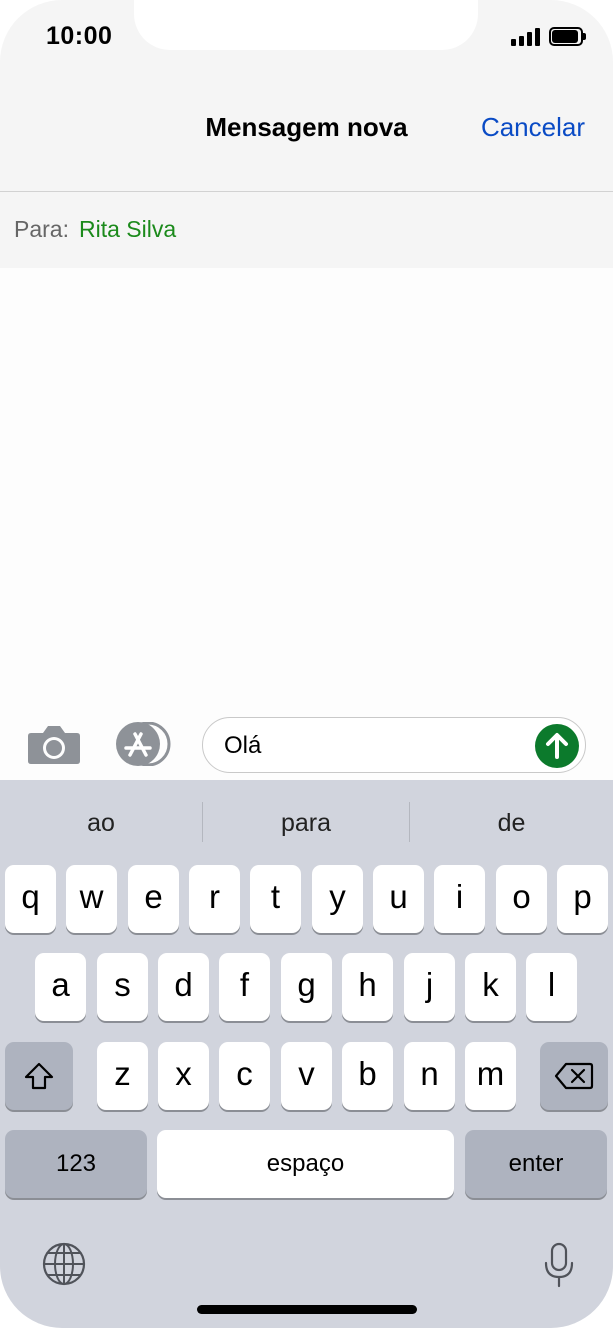 Image resolution: width=613 pixels, height=1328 pixels. Describe the element at coordinates (91, 899) in the screenshot. I see `key-w: w` at that location.